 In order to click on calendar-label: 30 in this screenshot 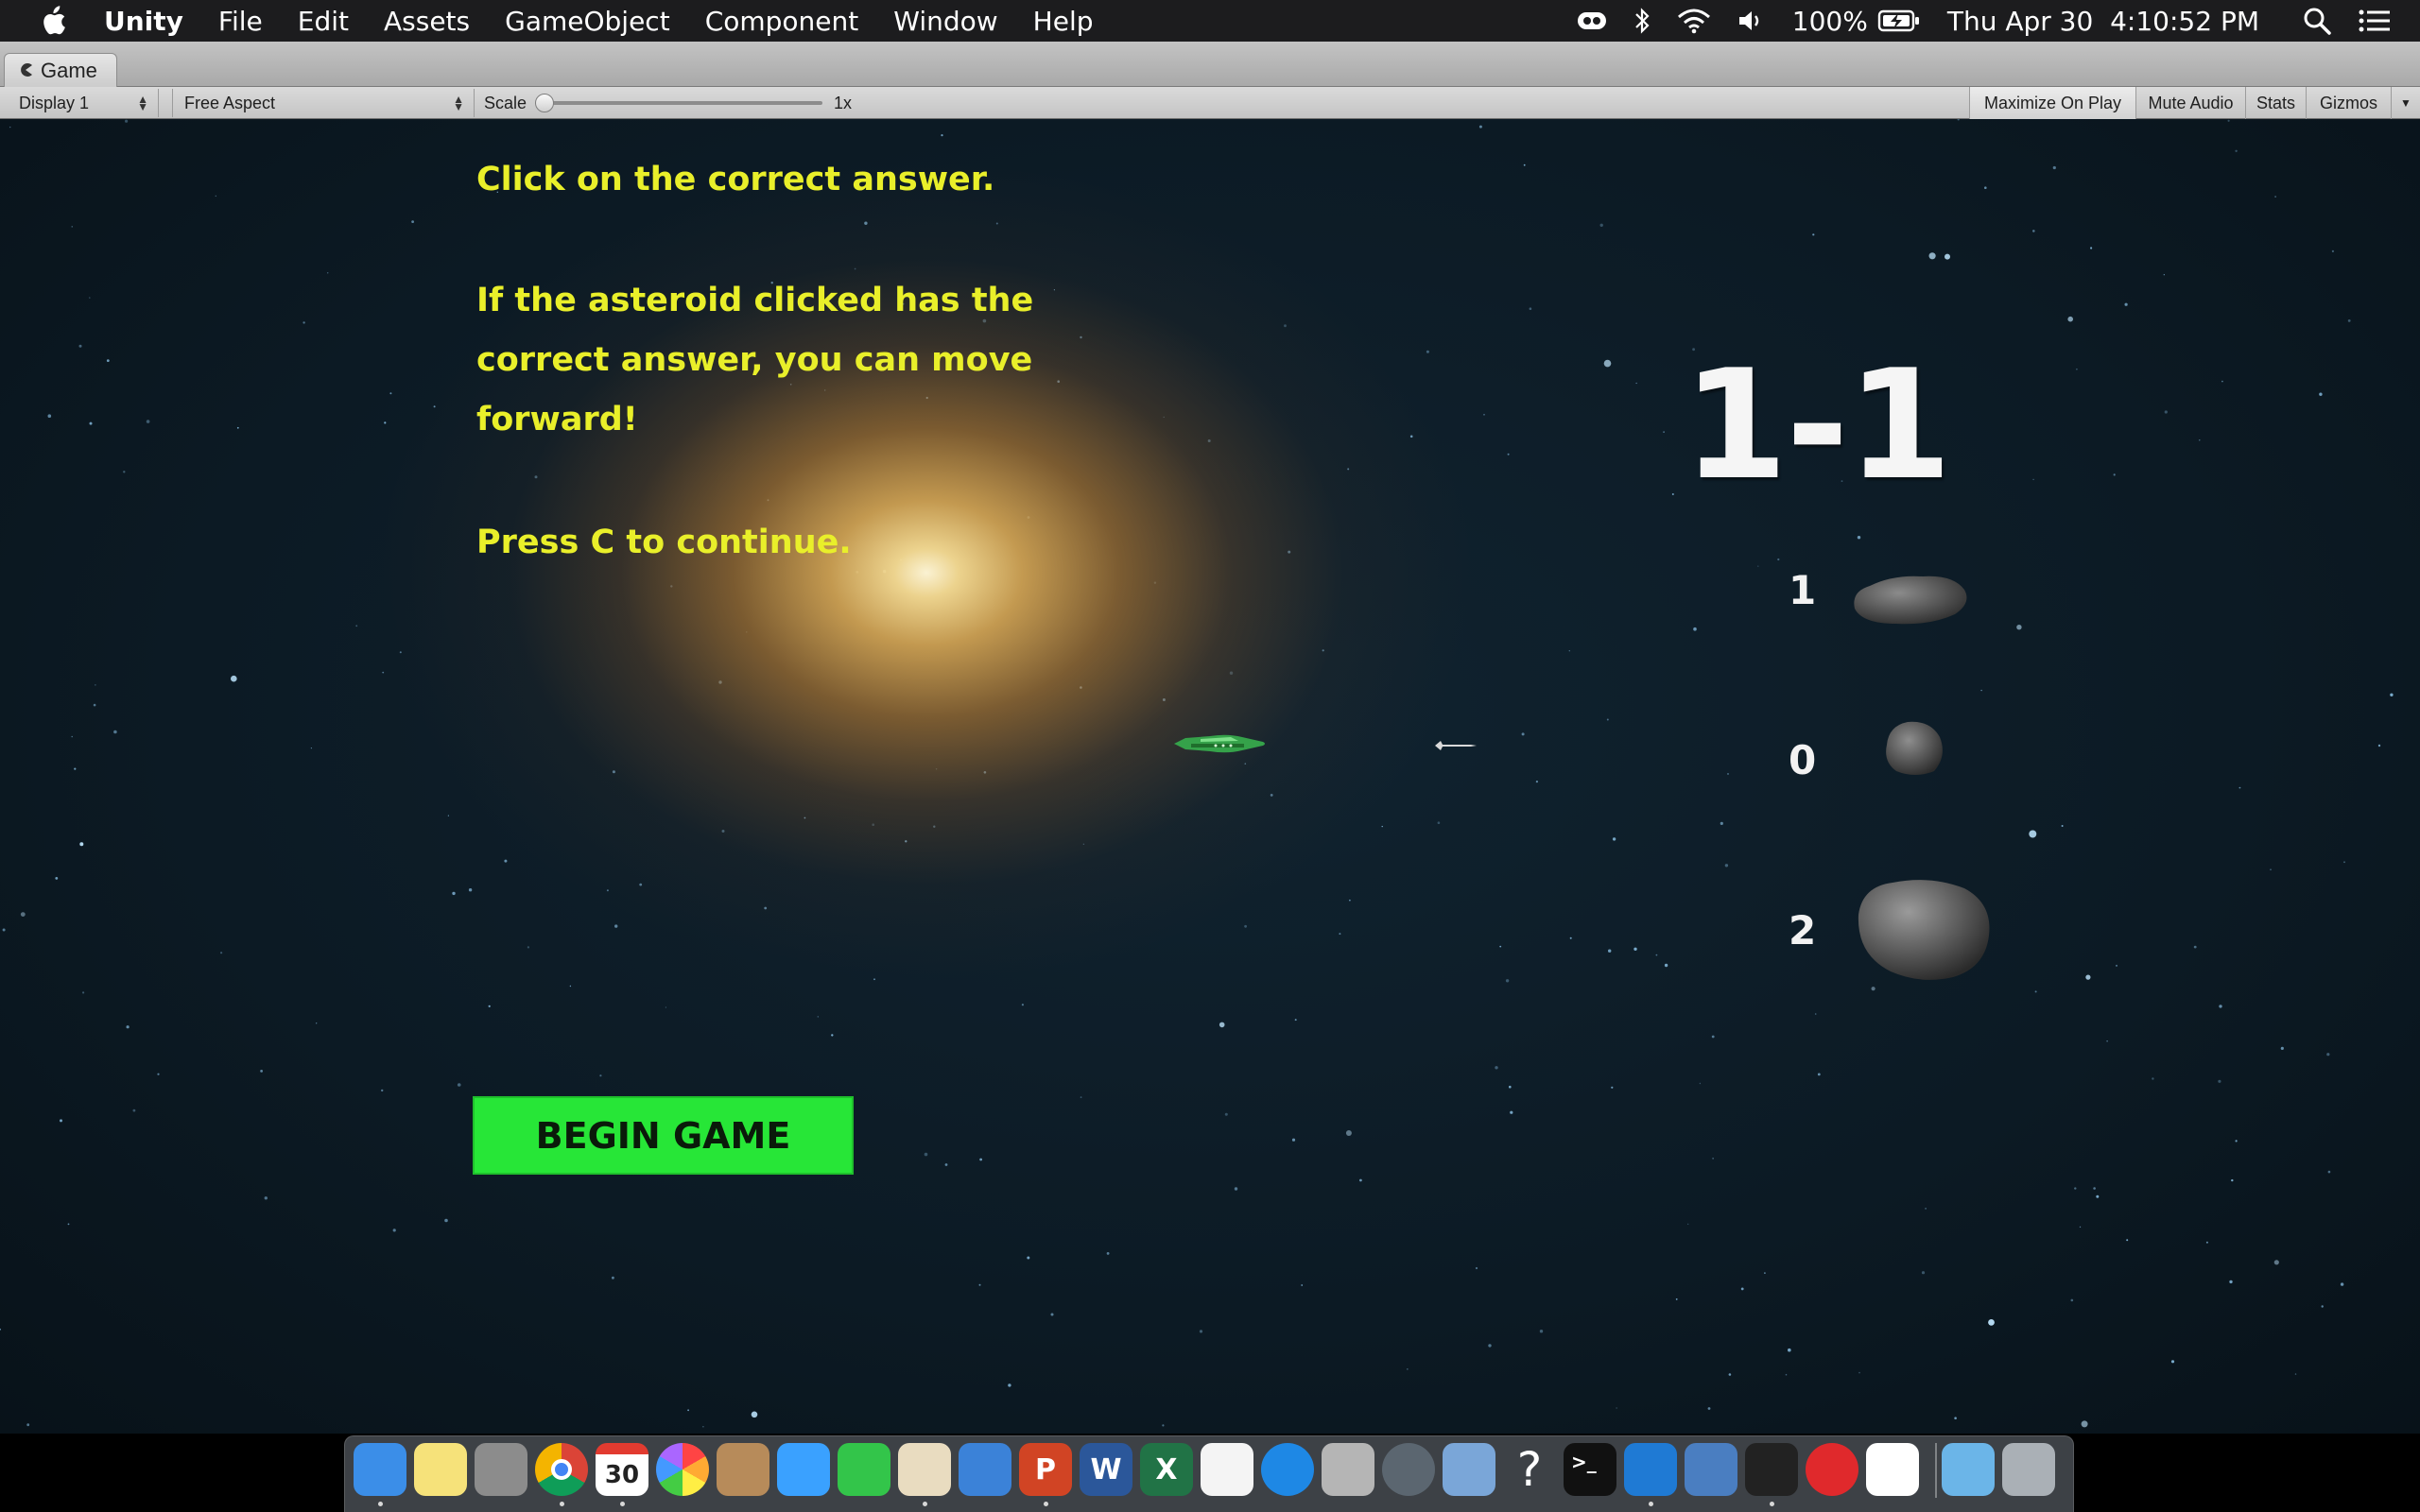, I will do `click(622, 1475)`.